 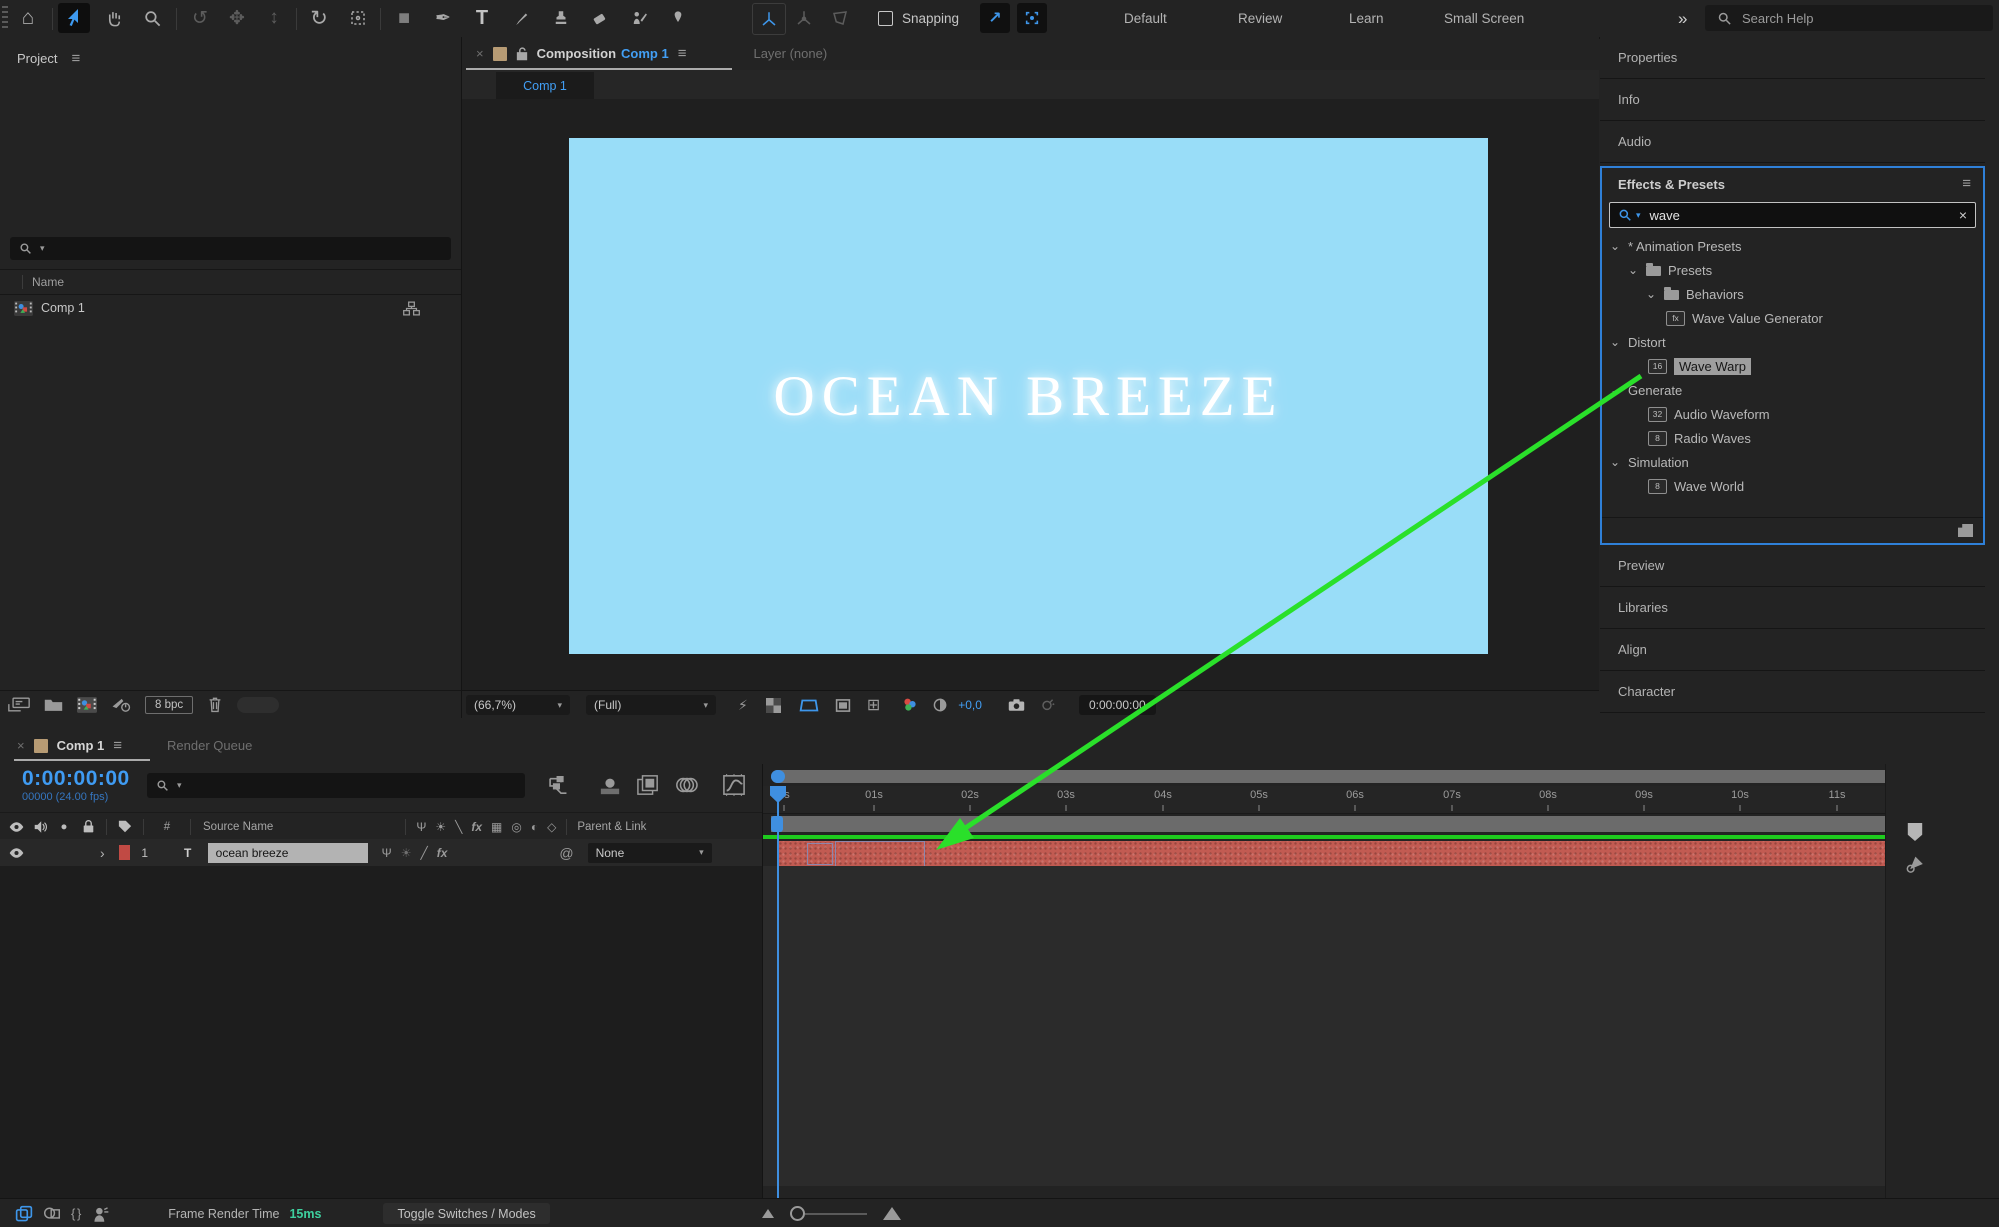 I want to click on timeline-search-field: ▾, so click(x=336, y=785).